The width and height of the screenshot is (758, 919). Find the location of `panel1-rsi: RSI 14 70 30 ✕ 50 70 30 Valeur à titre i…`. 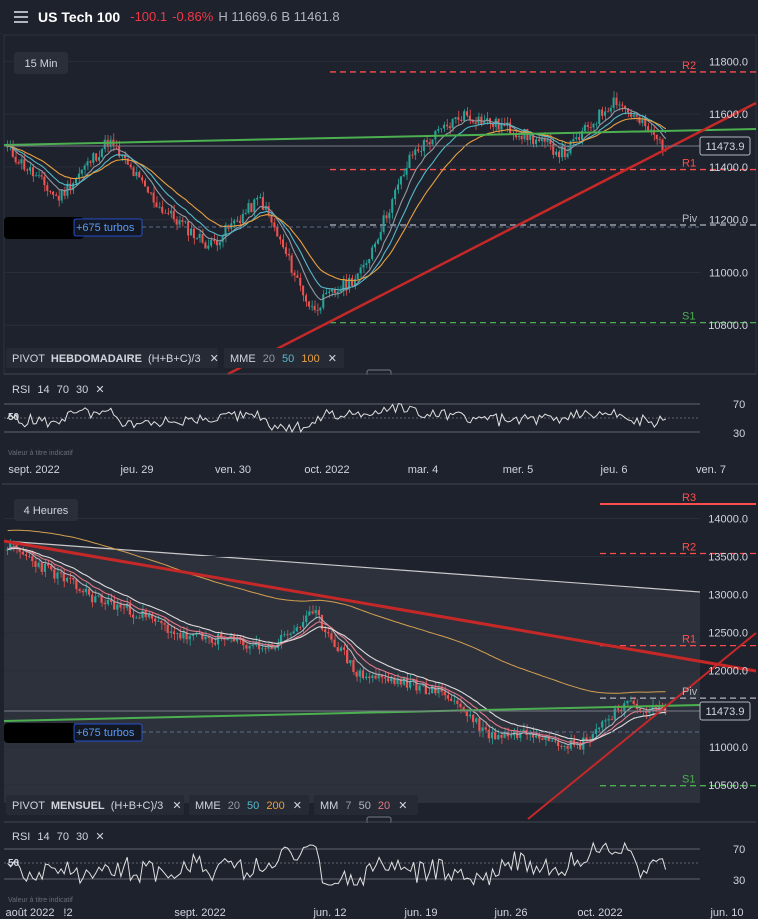

panel1-rsi: RSI 14 70 30 ✕ 50 70 30 Valeur à titre i… is located at coordinates (380, 415).